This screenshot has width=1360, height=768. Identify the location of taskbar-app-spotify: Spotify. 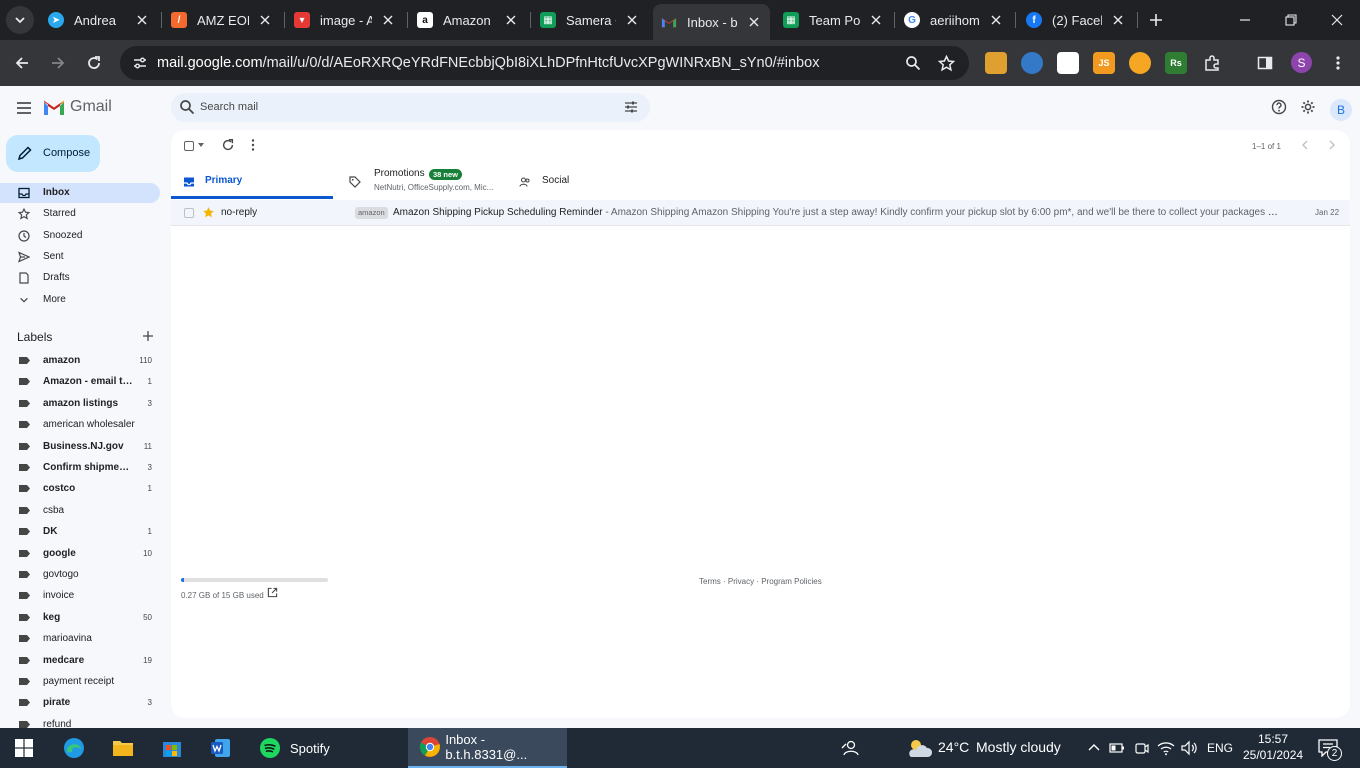
(295, 748).